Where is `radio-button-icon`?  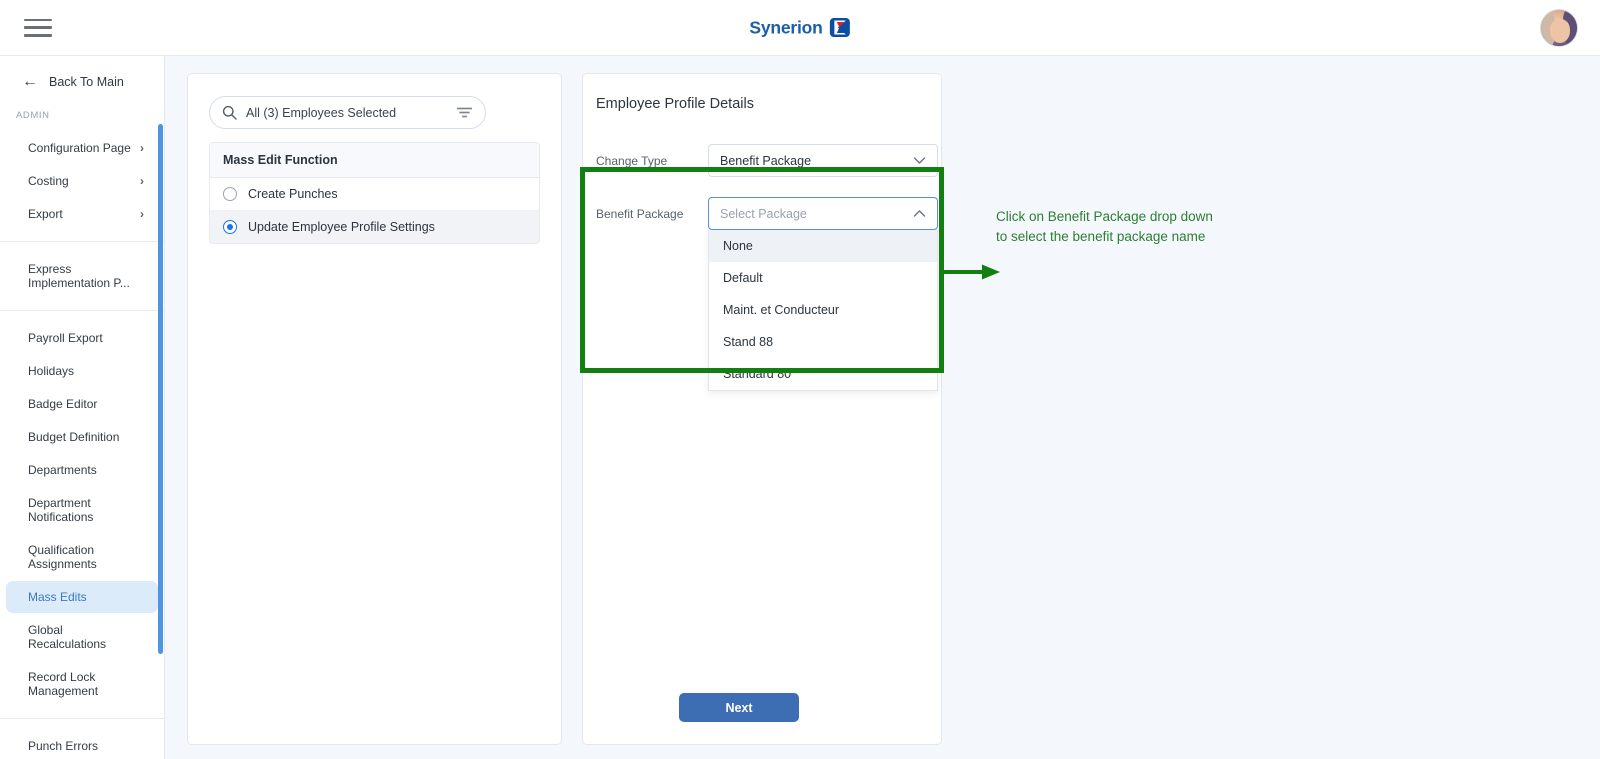
radio-button-icon is located at coordinates (230, 194).